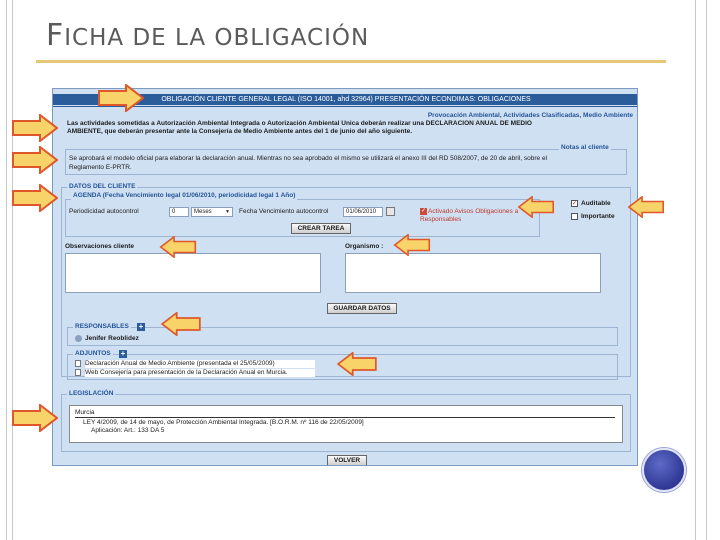 The image size is (720, 540). I want to click on arrow-callout-agenda-icon, so click(35, 198).